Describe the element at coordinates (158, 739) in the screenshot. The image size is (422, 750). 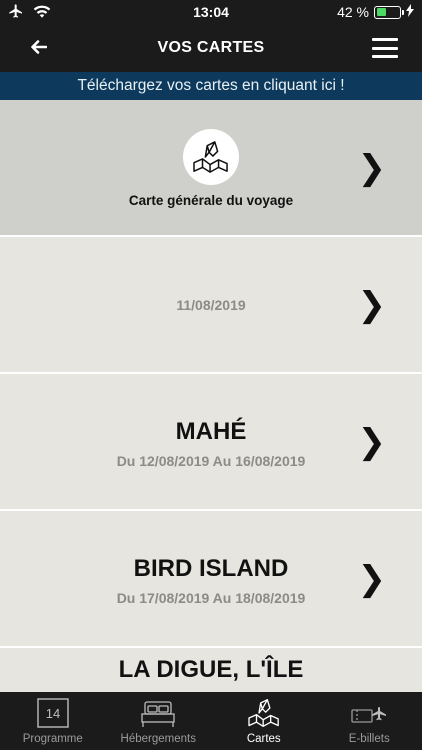
I see `tab-label: Hébergements` at that location.